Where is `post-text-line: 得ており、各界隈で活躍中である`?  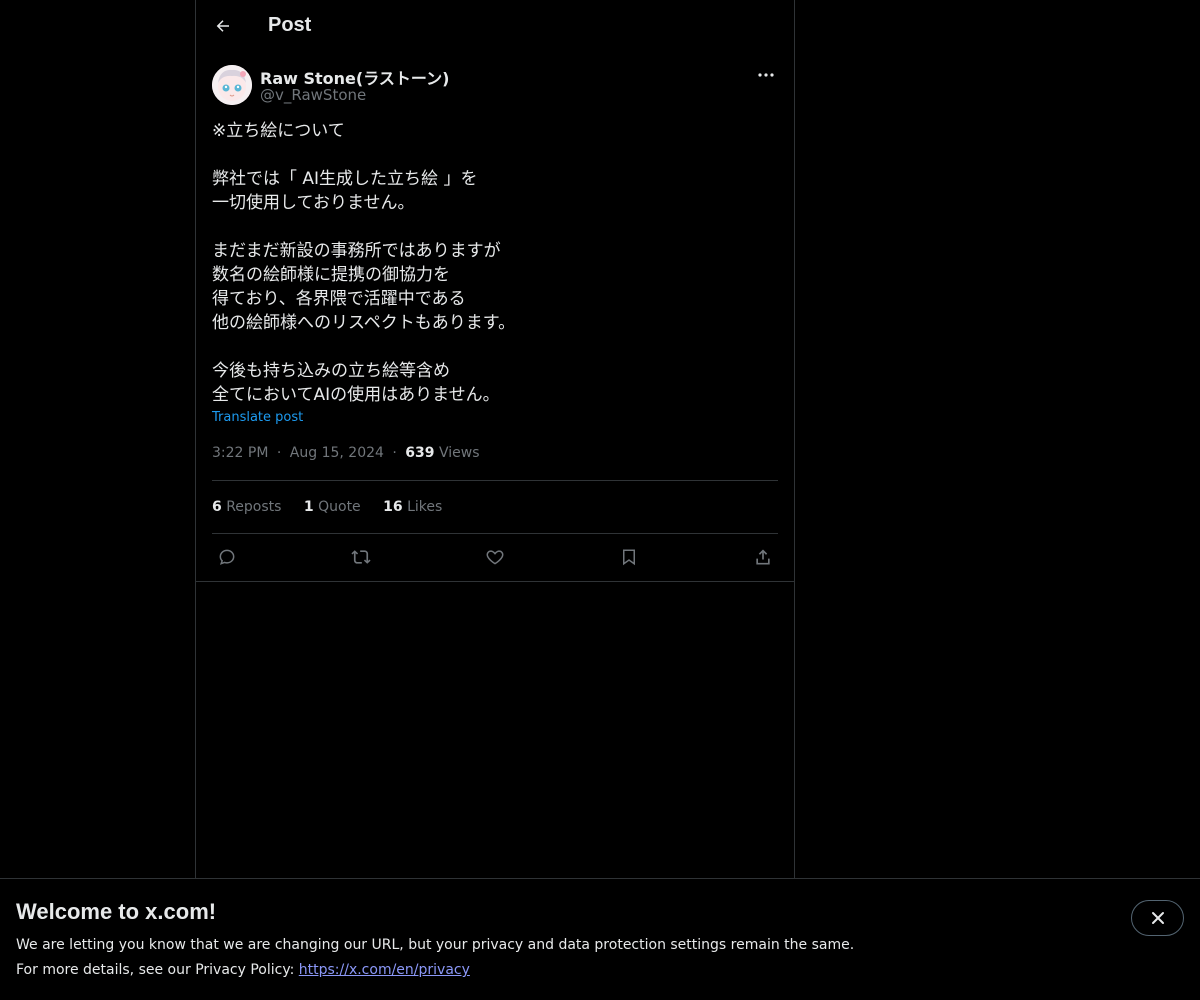
post-text-line: 得ており、各界隈で活躍中である is located at coordinates (339, 299).